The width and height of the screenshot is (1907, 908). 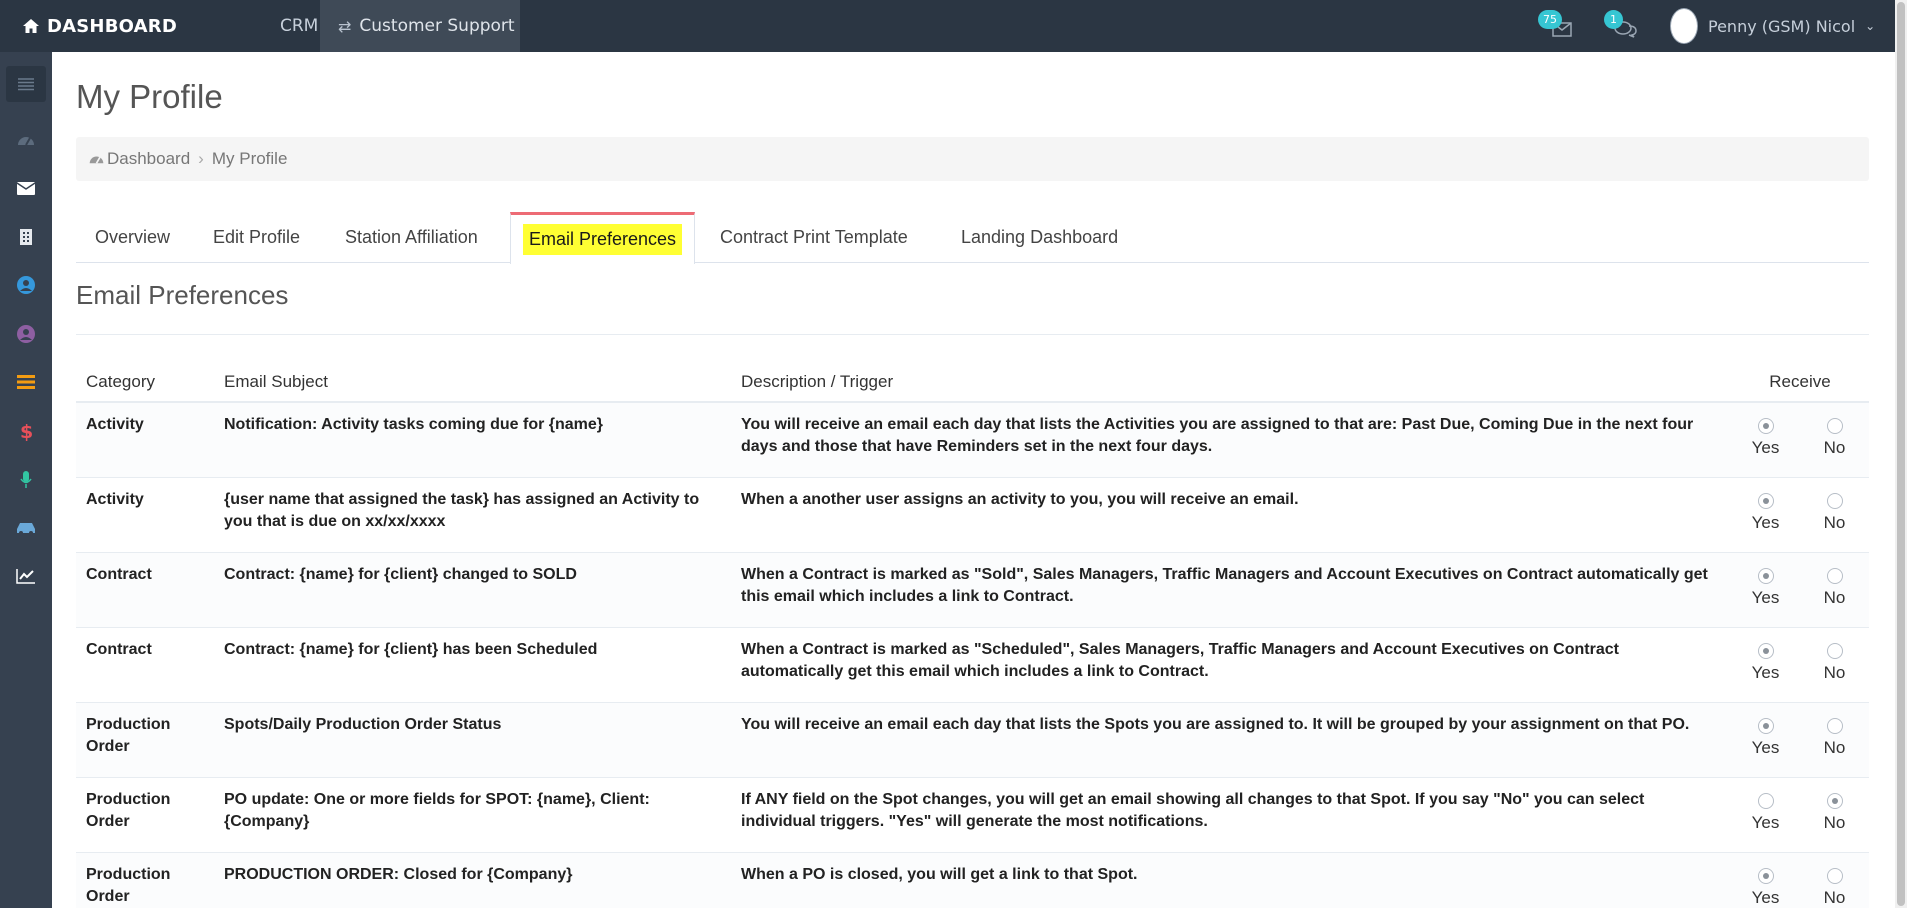 I want to click on home-icon, so click(x=31, y=26).